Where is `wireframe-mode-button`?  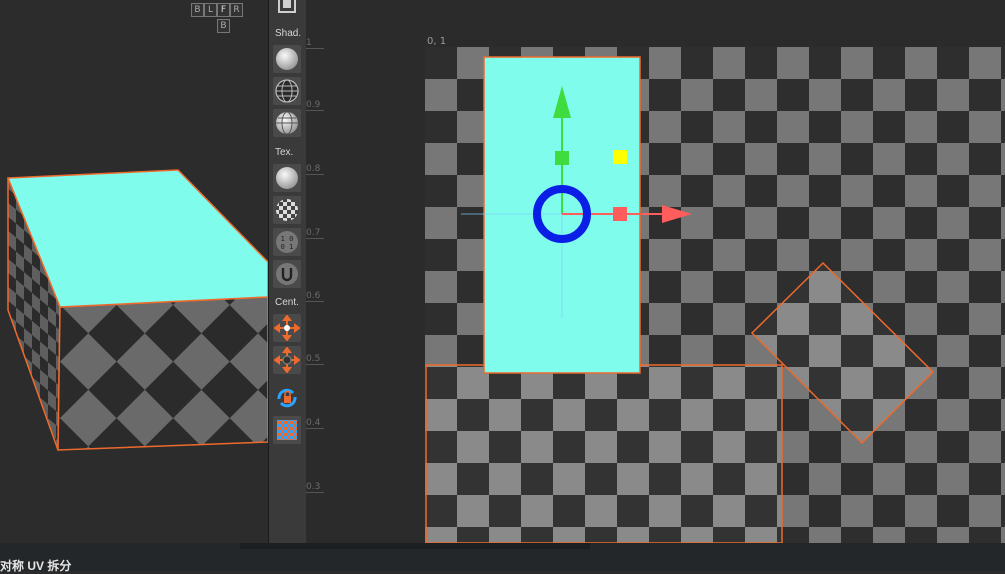
wireframe-mode-button is located at coordinates (287, 91).